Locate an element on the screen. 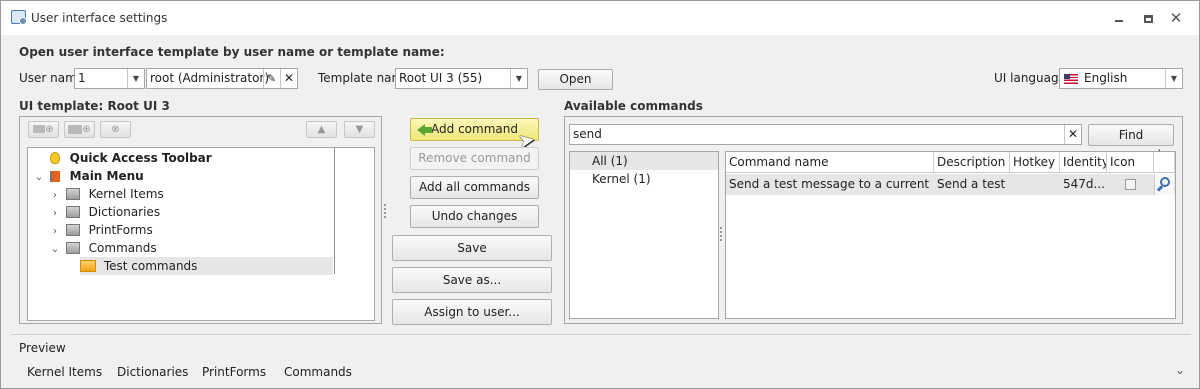  delete-item-button: ⊗ is located at coordinates (115, 129).